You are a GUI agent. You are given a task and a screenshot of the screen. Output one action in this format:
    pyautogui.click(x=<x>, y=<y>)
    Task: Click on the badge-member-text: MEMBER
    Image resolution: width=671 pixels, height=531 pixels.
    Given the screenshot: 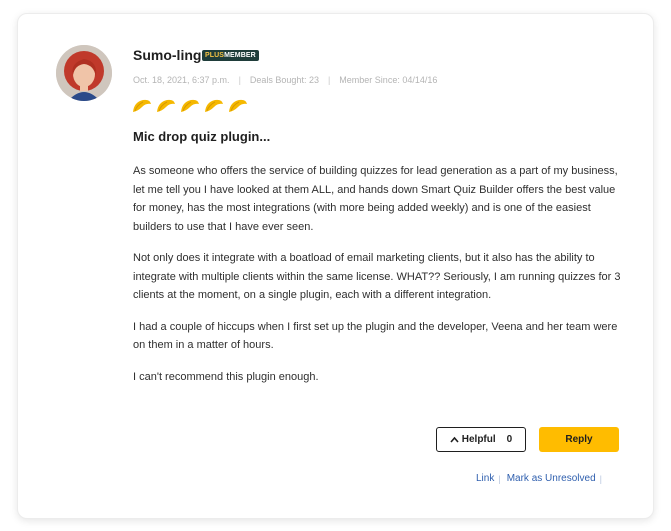 What is the action you would take?
    pyautogui.click(x=240, y=55)
    